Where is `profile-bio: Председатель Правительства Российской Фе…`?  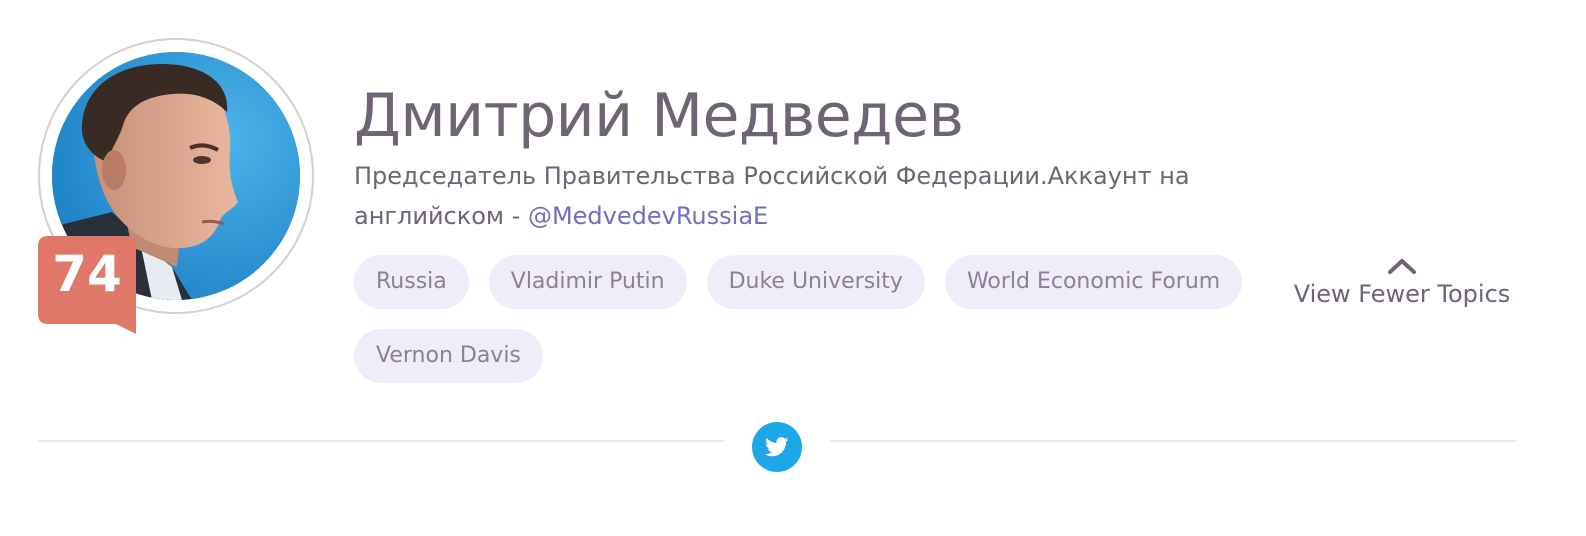 profile-bio: Председатель Правительства Российской Фе… is located at coordinates (804, 196).